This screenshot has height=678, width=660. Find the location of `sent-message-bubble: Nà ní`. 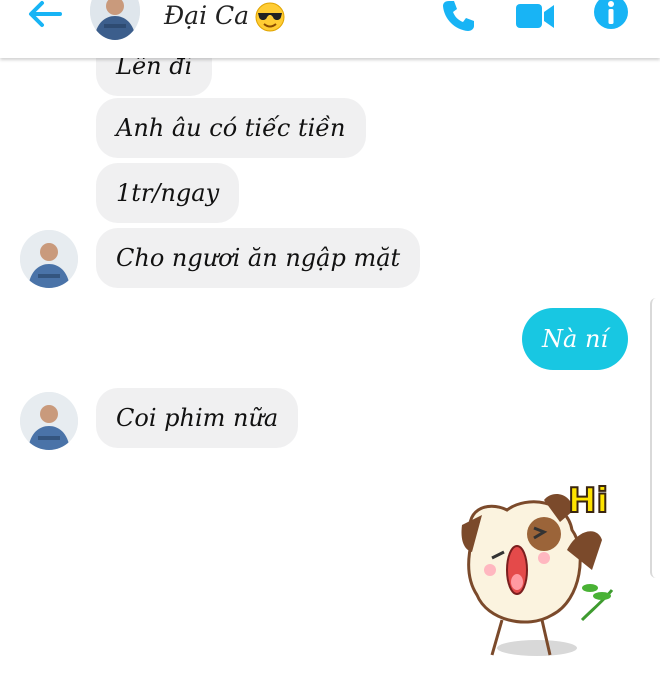

sent-message-bubble: Nà ní is located at coordinates (575, 339).